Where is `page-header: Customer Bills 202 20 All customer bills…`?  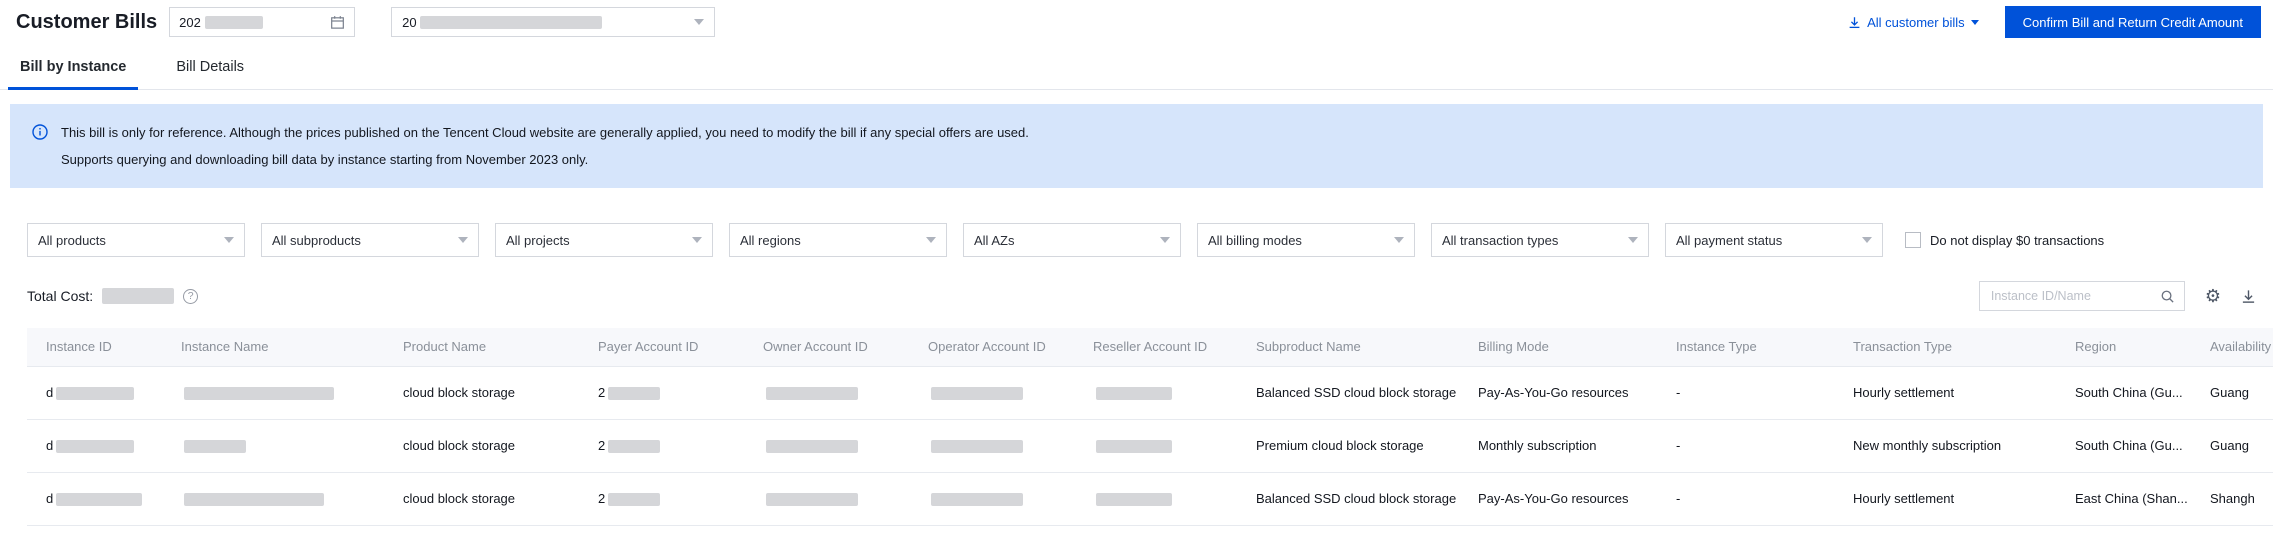
page-header: Customer Bills 202 20 All customer bills… is located at coordinates (1136, 22).